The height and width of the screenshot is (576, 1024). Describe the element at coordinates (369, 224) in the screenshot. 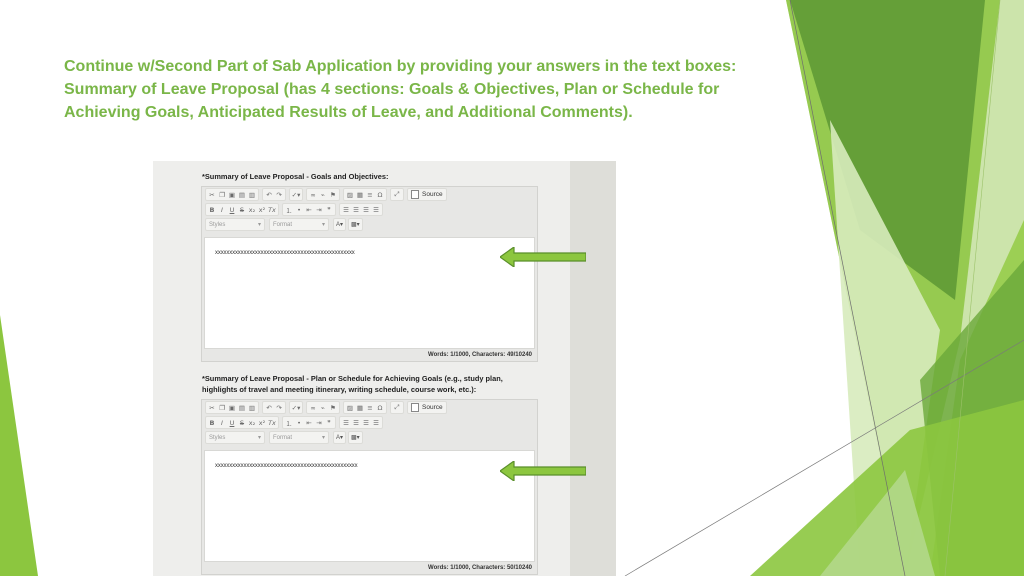

I see `toolbar-row-3: Styles ▾ Format ▾ A▾ ▩▾` at that location.